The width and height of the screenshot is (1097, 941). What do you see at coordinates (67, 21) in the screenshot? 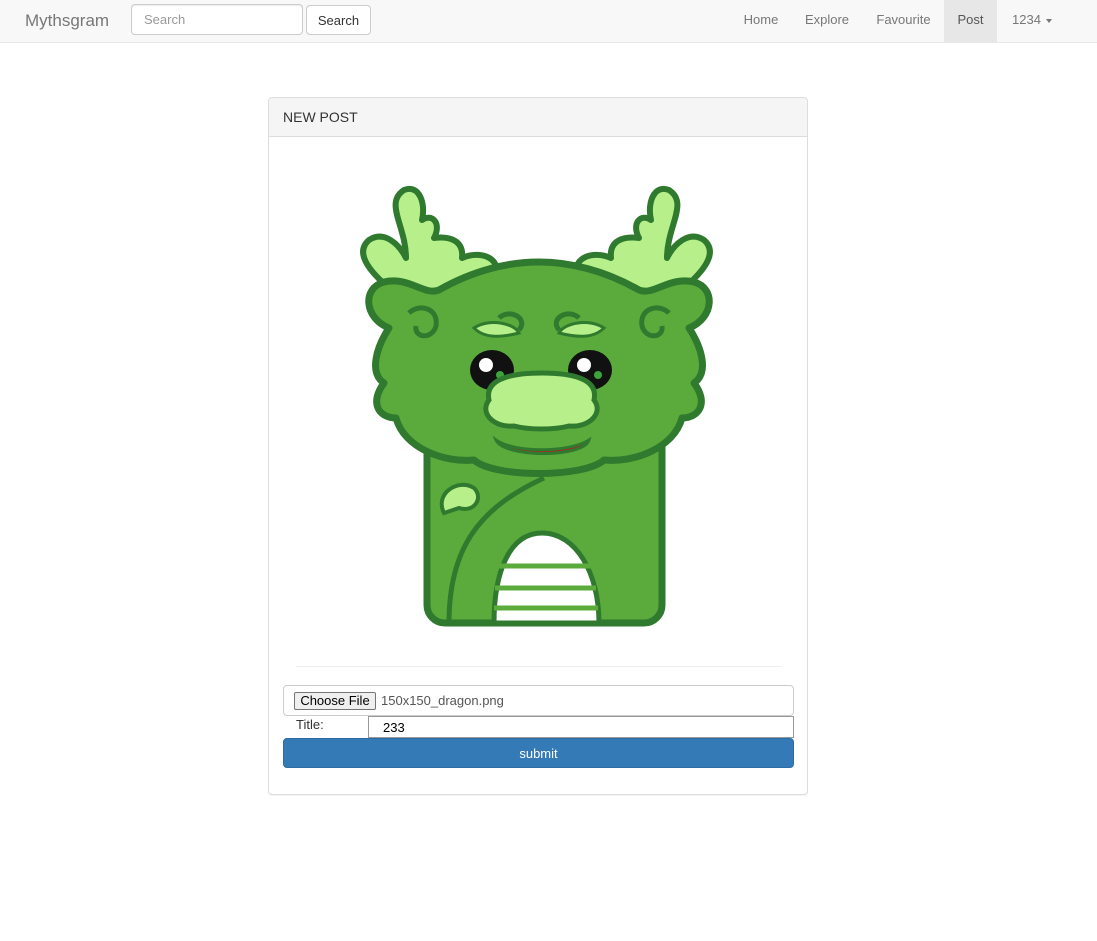
I see `brand-link: Mythsgram` at bounding box center [67, 21].